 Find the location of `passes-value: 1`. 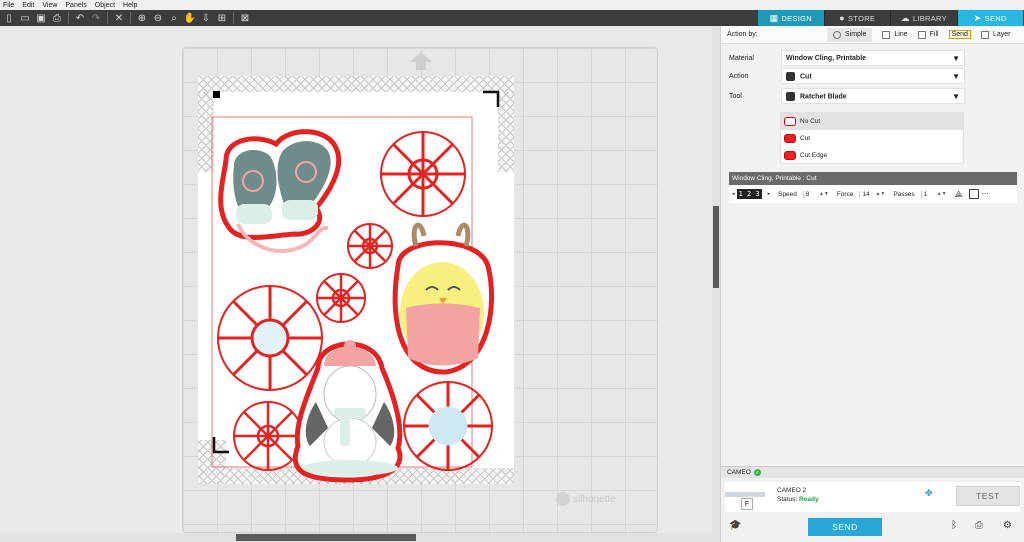

passes-value: 1 is located at coordinates (927, 194).